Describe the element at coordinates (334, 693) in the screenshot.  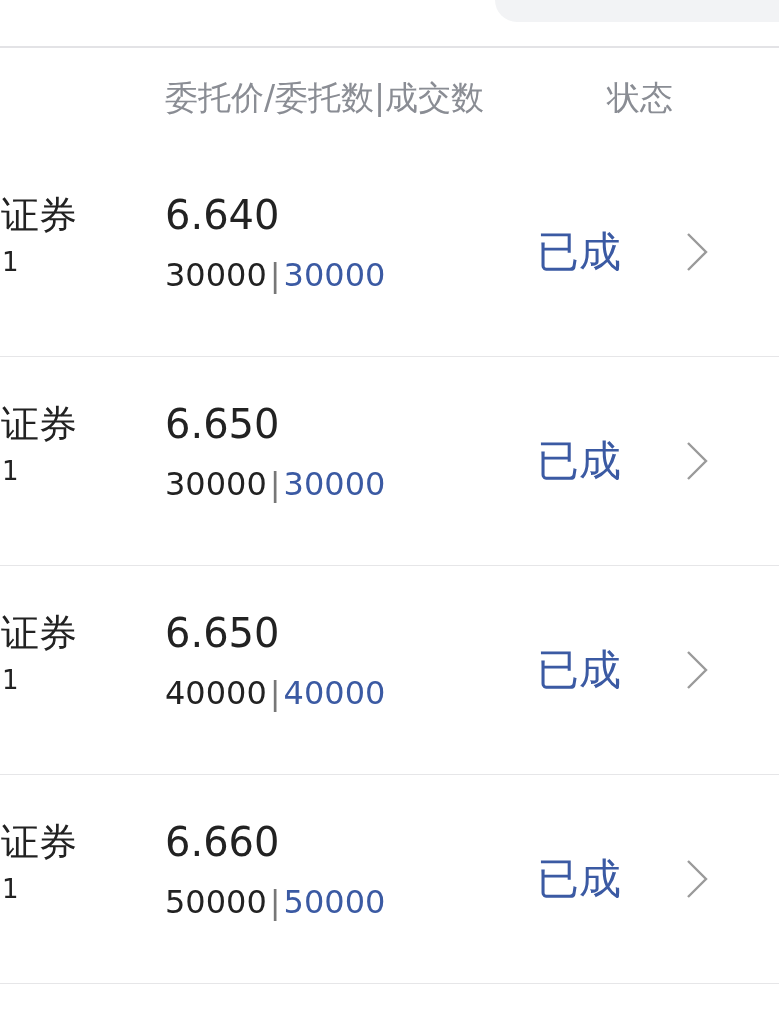
I see `filled-quantity: 40000` at that location.